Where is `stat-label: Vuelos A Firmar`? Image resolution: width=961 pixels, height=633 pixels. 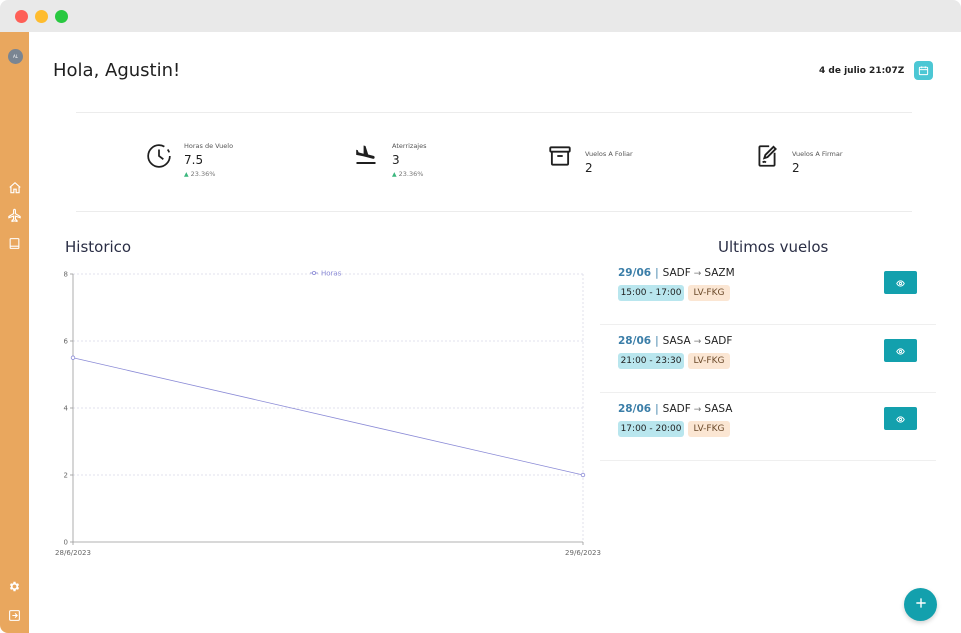 stat-label: Vuelos A Firmar is located at coordinates (817, 154).